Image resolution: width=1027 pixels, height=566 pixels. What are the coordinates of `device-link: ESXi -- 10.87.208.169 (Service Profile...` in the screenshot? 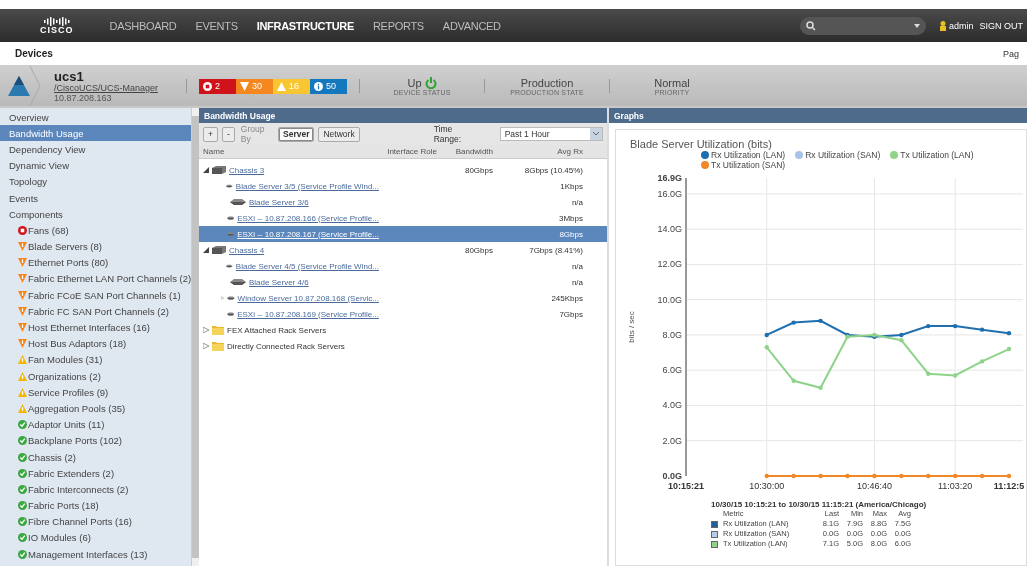 It's located at (308, 314).